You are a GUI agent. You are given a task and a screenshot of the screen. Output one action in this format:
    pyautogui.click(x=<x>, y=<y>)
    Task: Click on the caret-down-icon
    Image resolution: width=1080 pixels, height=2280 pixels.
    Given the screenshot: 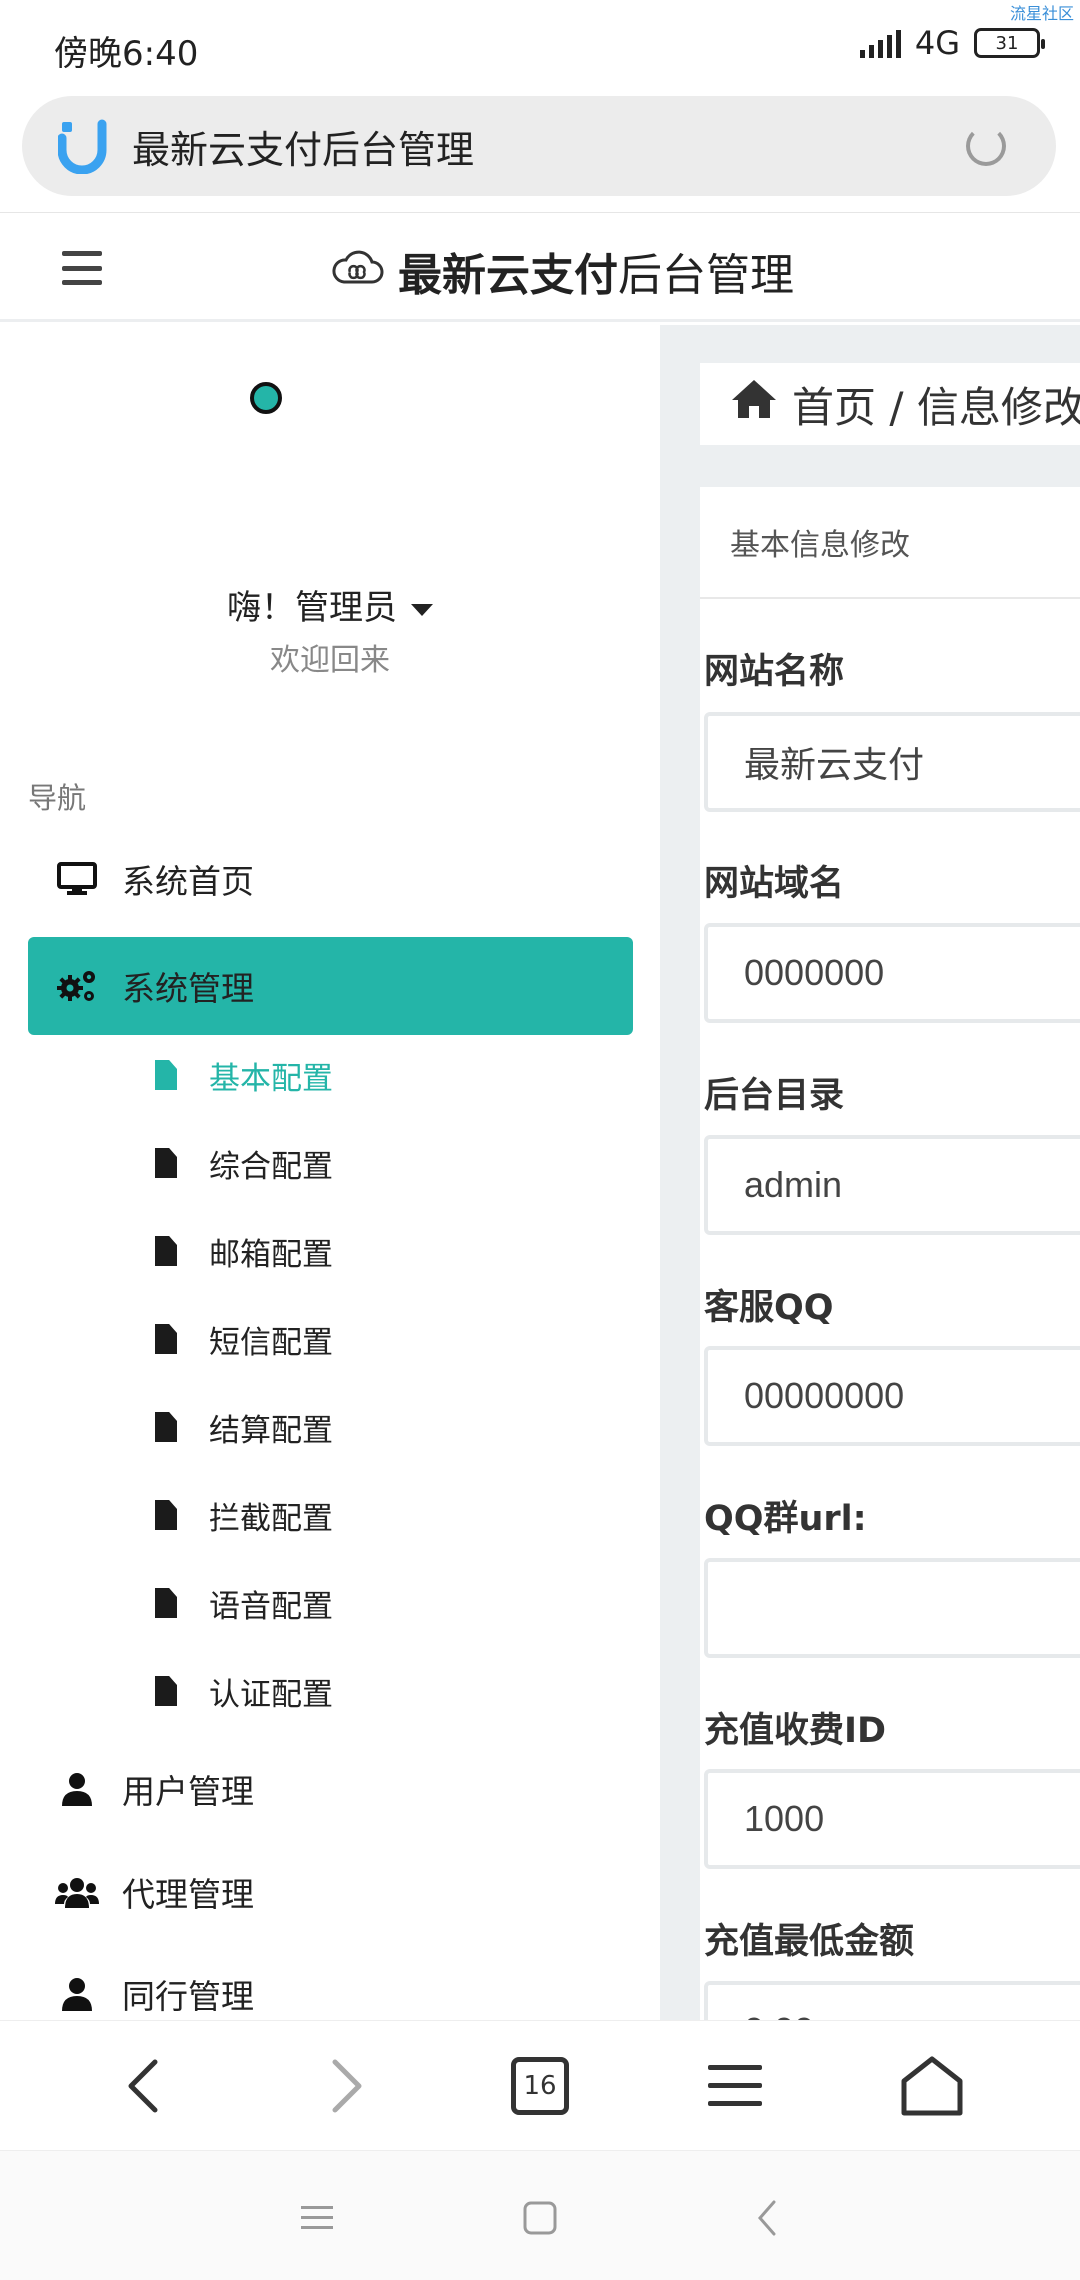 What is the action you would take?
    pyautogui.click(x=422, y=609)
    